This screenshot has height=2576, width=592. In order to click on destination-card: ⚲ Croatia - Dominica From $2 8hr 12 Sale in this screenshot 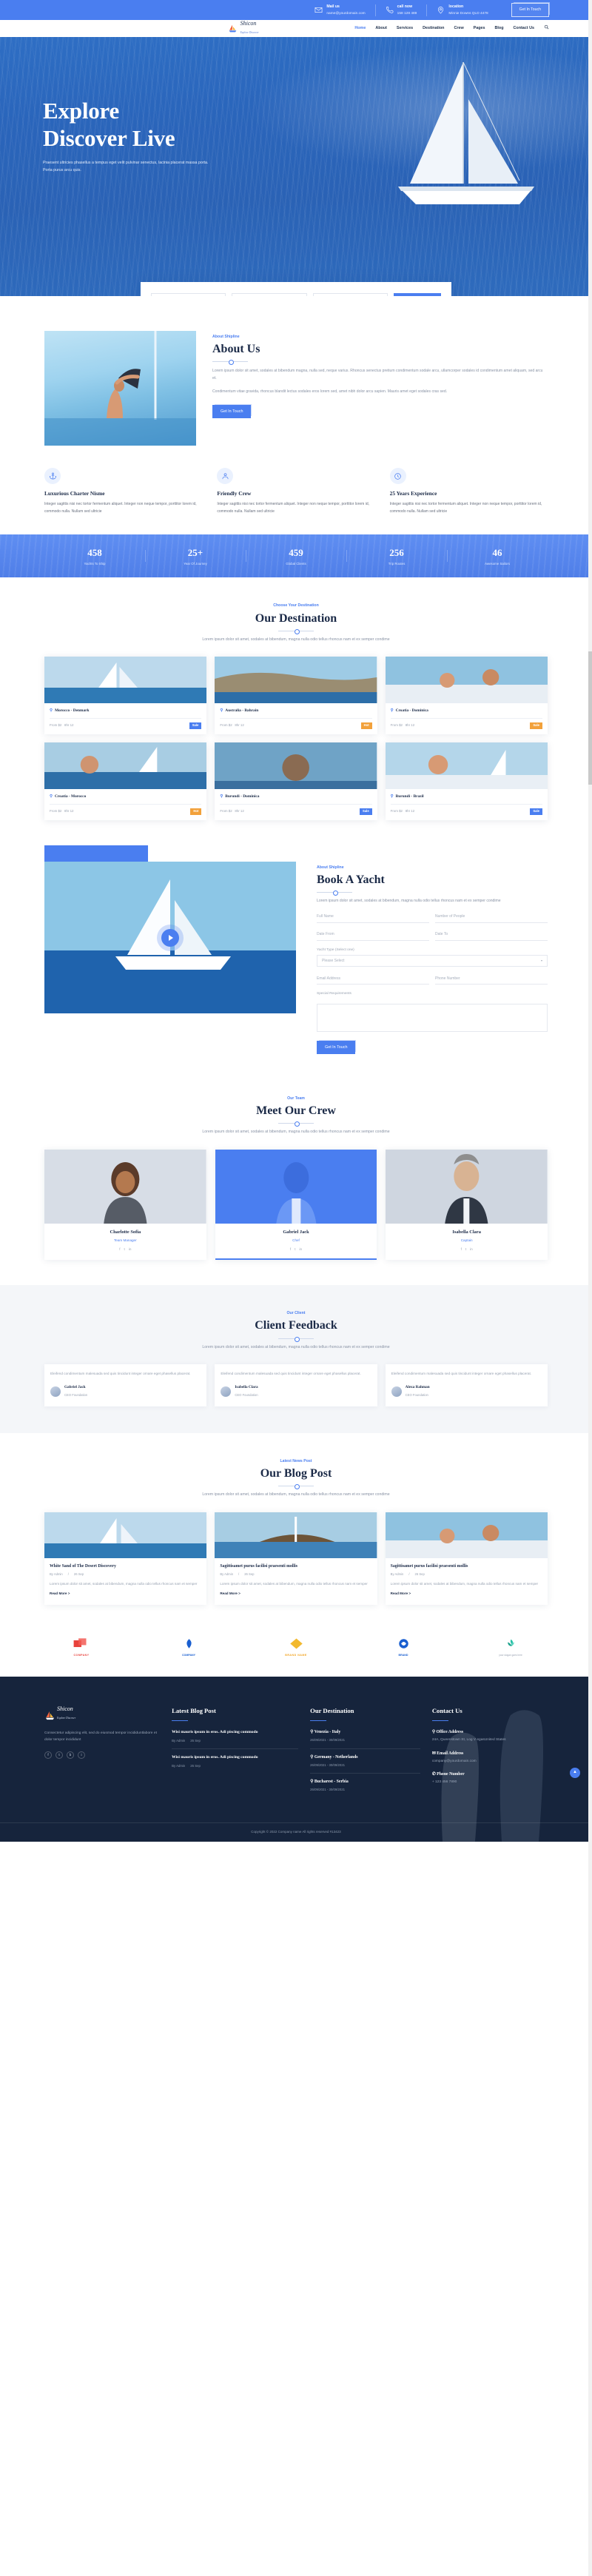, I will do `click(466, 696)`.